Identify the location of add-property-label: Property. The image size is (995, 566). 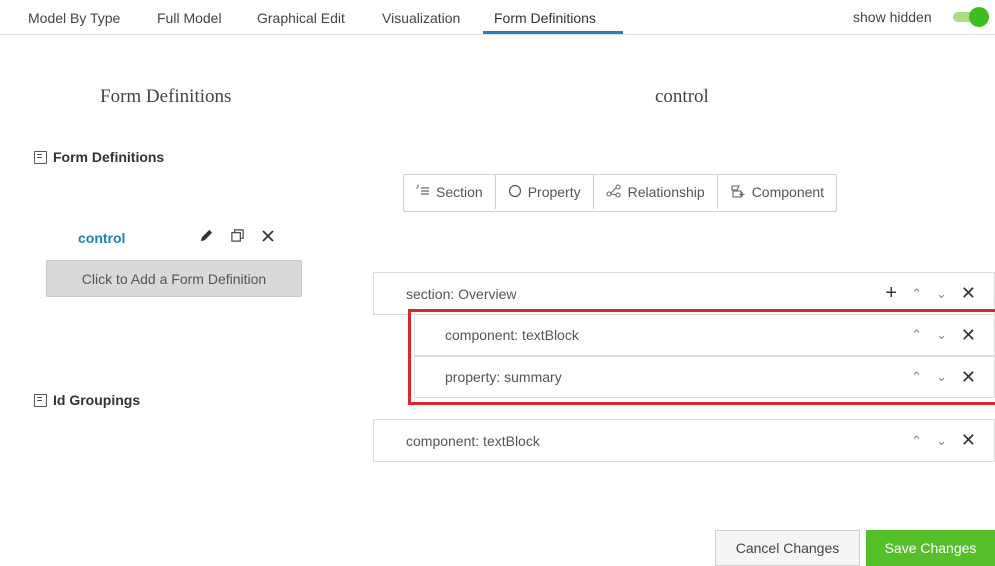
(554, 192).